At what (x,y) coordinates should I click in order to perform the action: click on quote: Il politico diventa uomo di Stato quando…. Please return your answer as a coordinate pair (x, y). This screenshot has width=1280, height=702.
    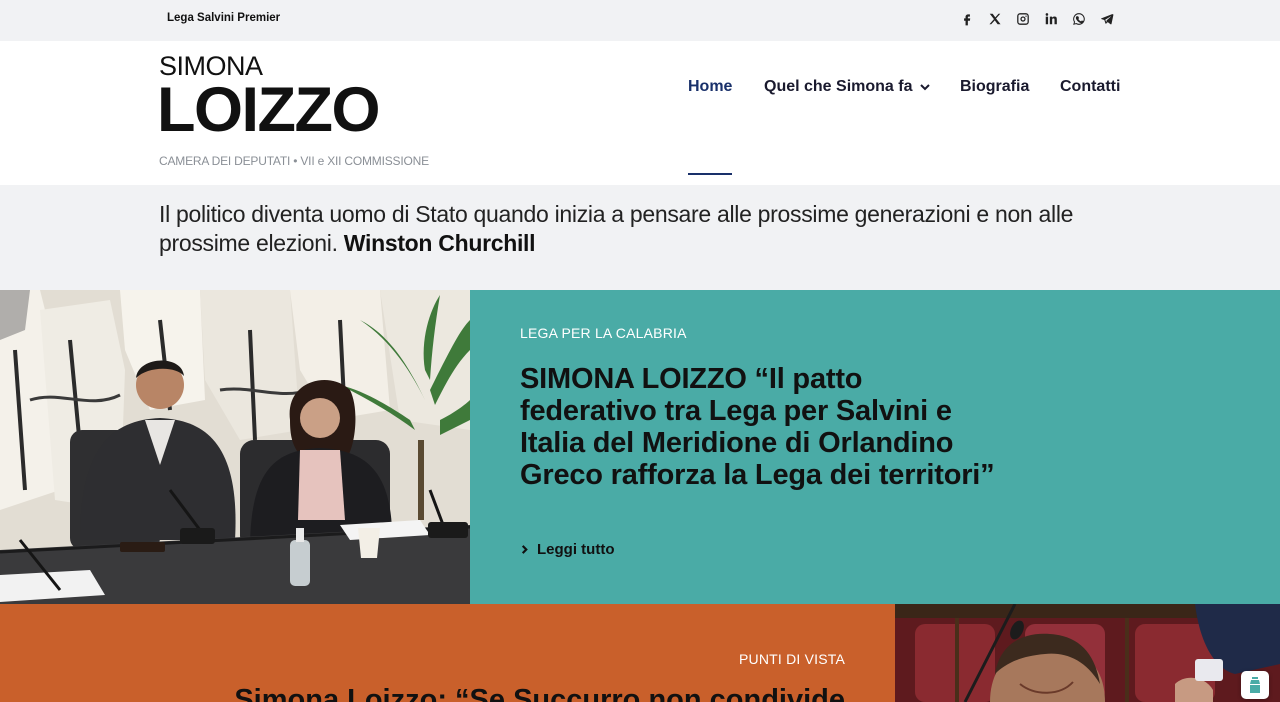
    Looking at the image, I should click on (619, 229).